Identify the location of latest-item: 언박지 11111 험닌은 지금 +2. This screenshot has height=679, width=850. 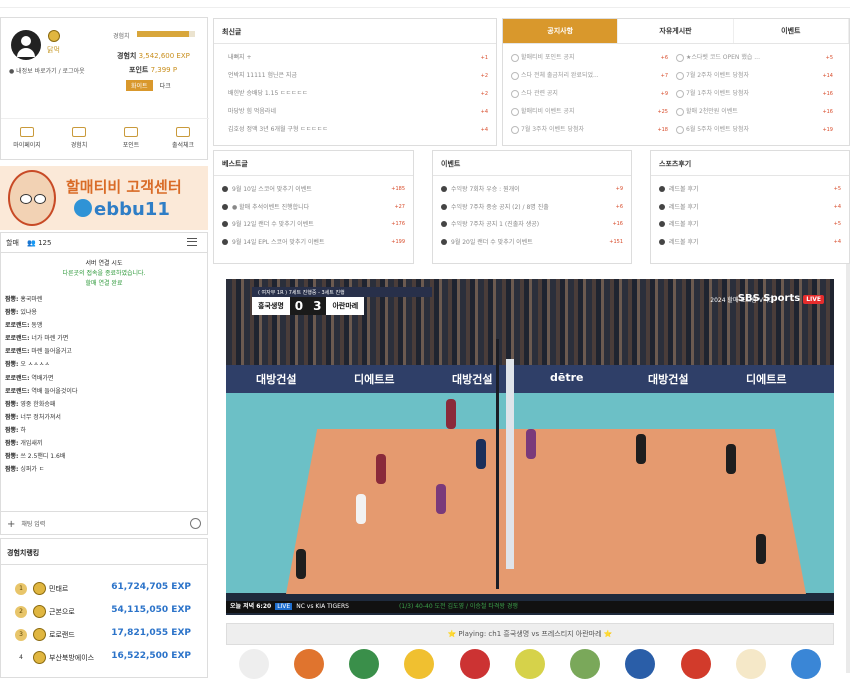
(358, 76).